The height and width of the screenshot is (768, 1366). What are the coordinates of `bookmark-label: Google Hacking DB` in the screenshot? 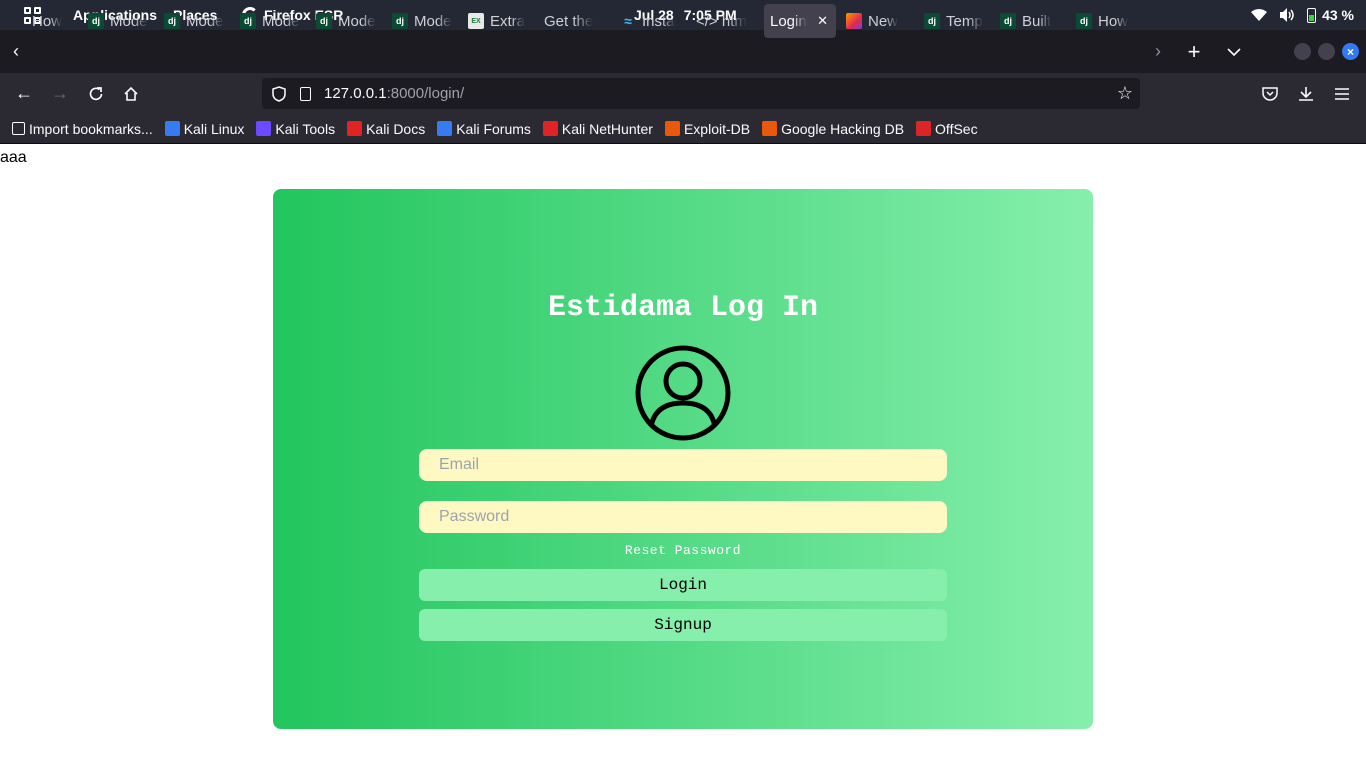 It's located at (843, 128).